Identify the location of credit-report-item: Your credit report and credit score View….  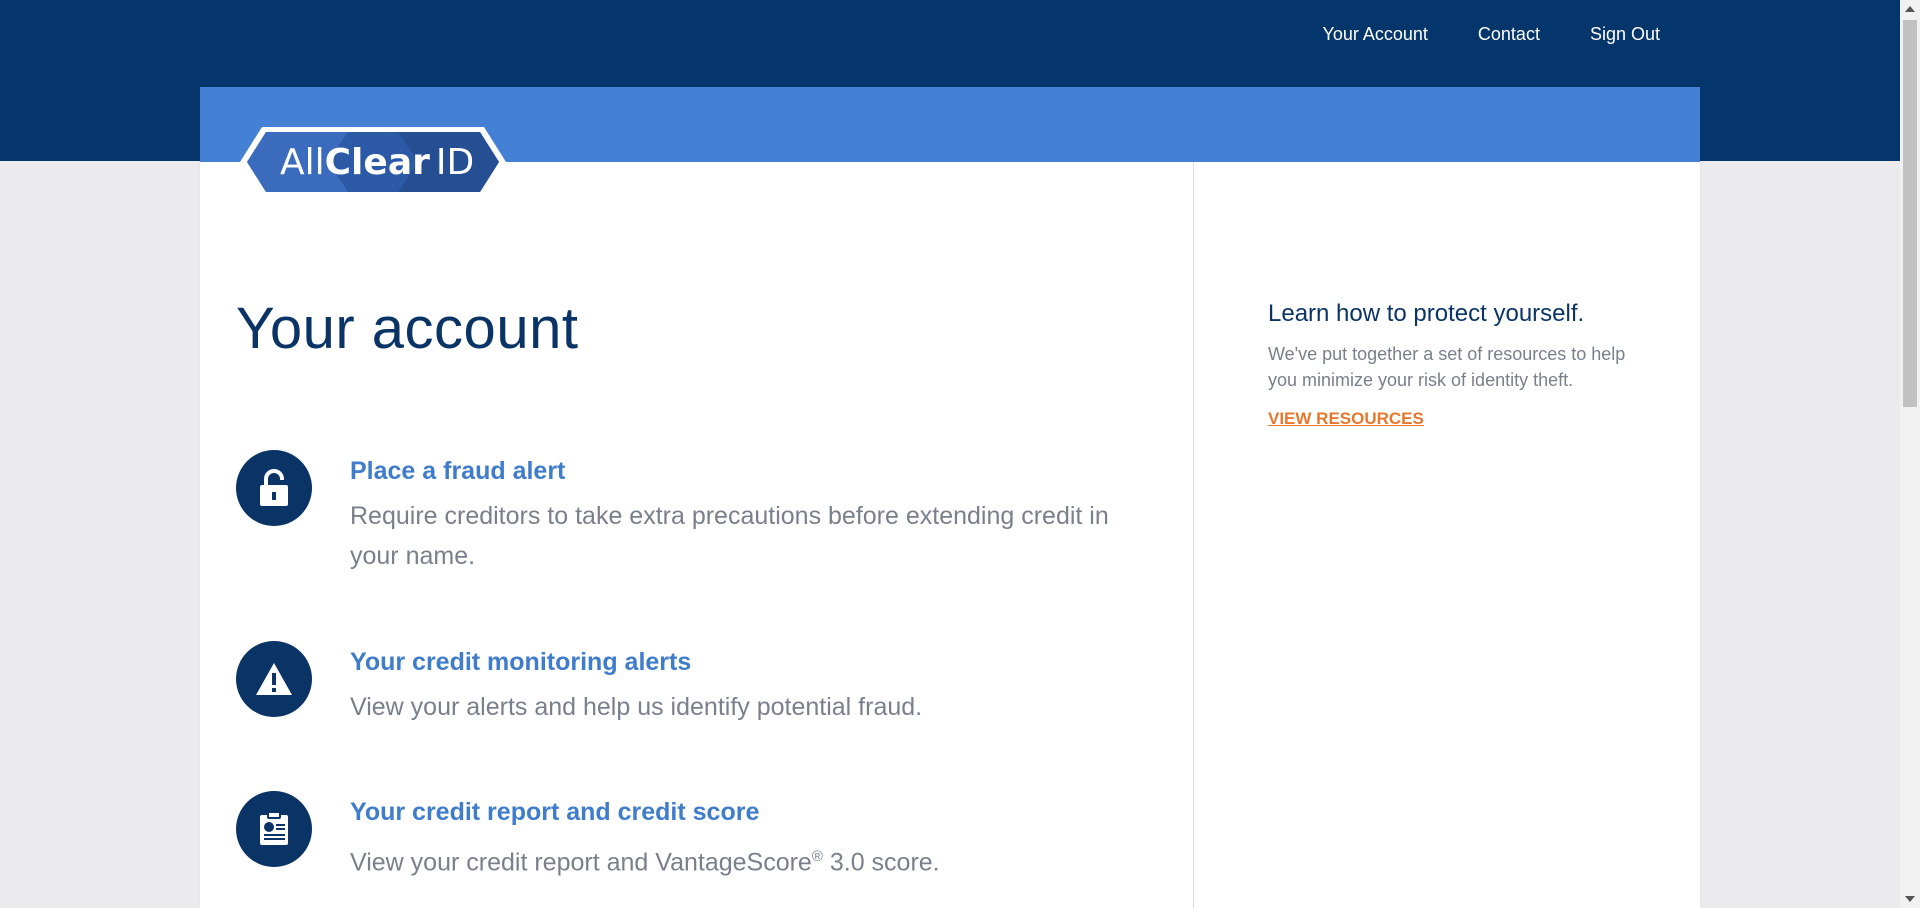
(686, 846).